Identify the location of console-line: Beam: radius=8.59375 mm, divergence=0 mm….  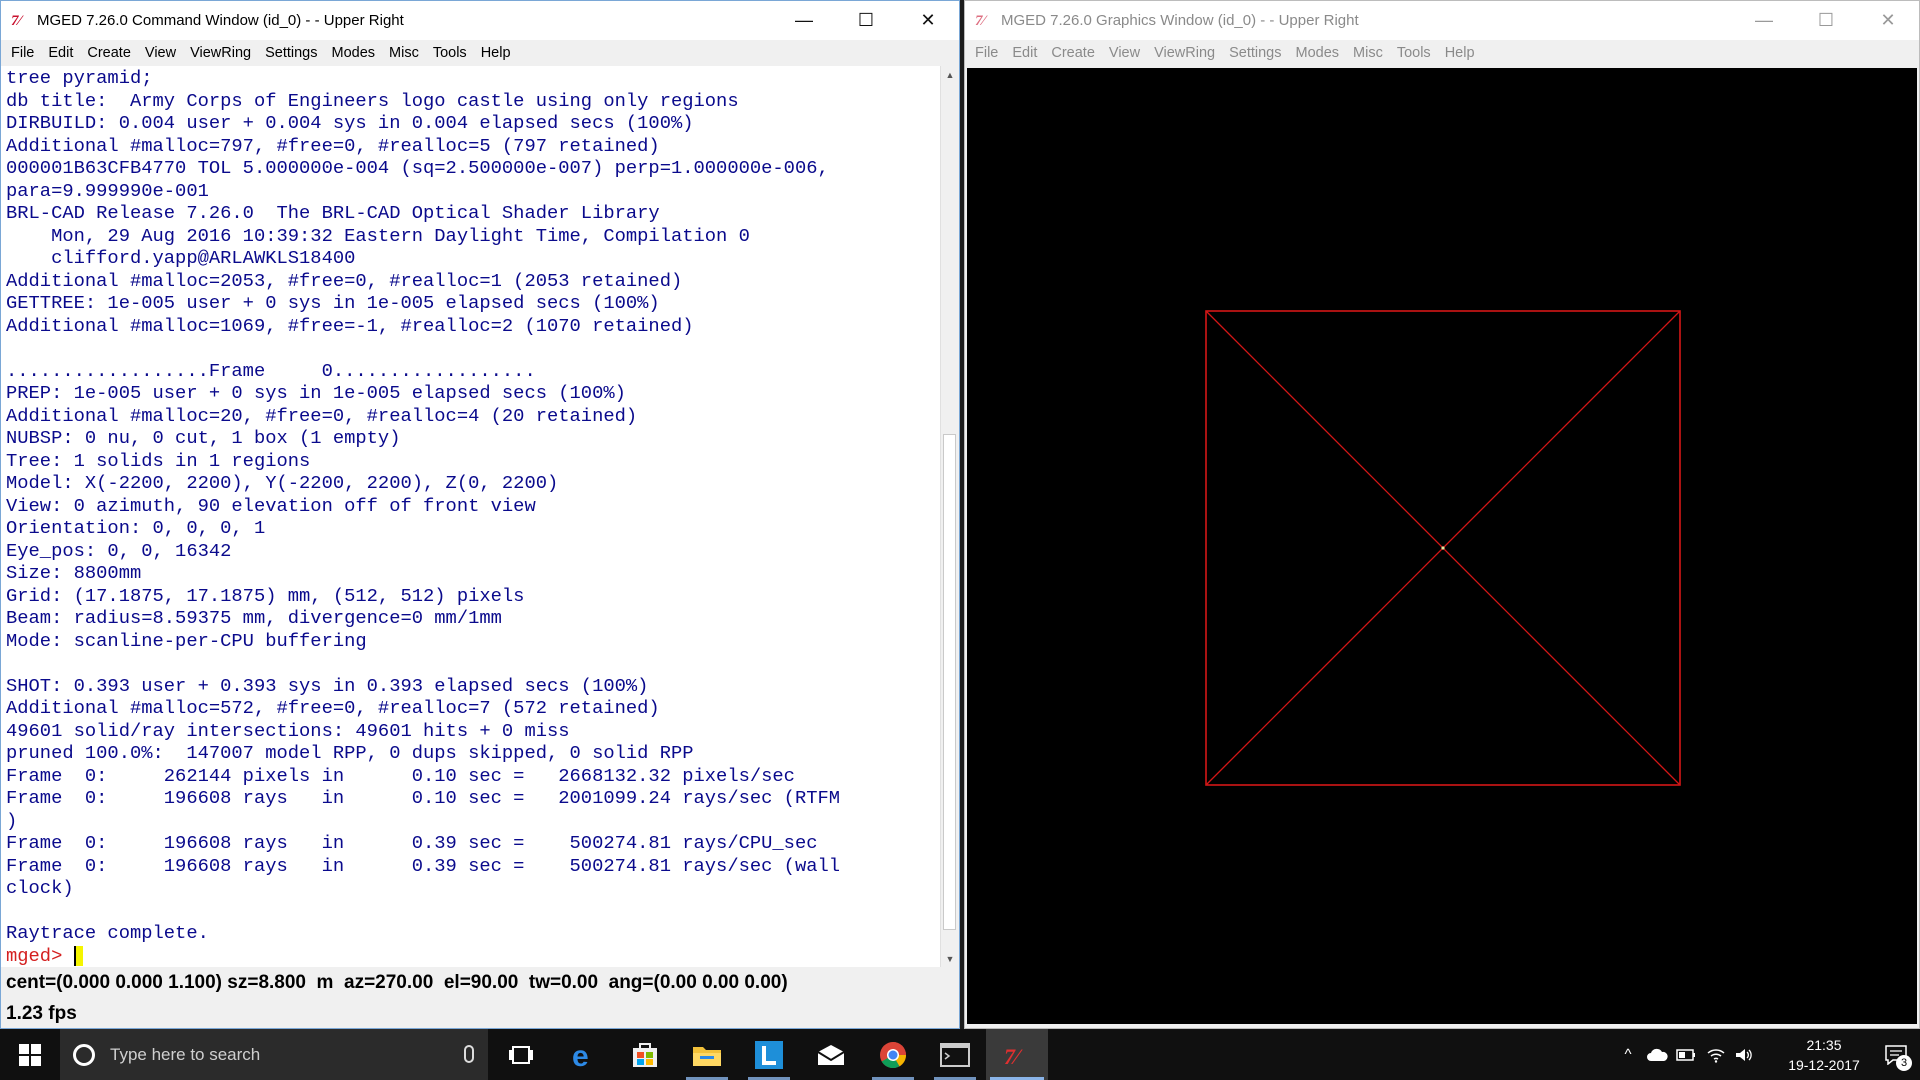
(254, 618).